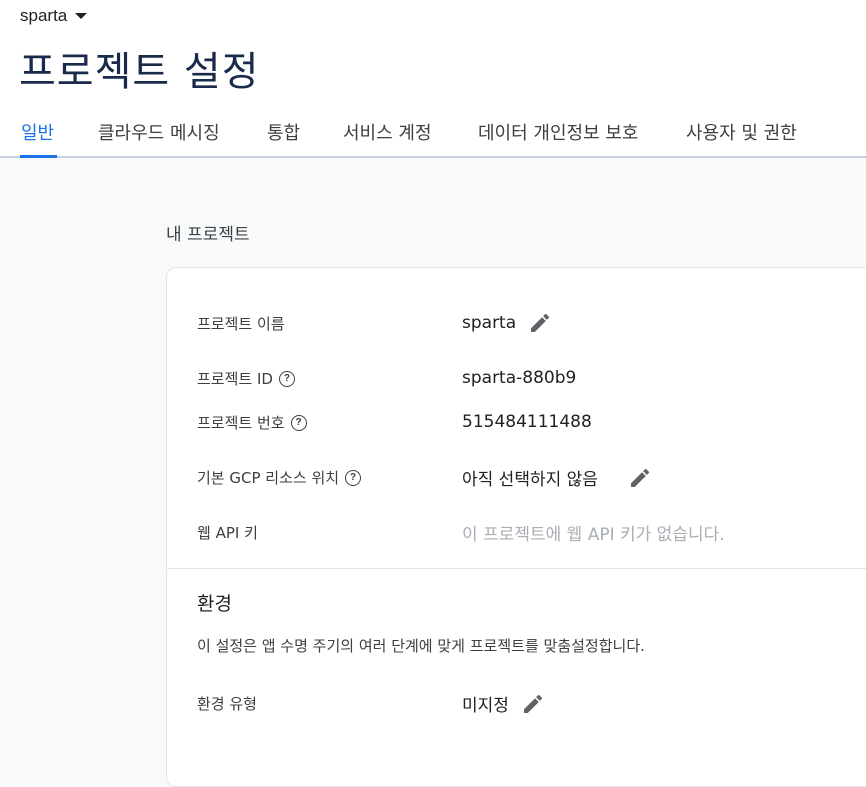 The height and width of the screenshot is (787, 866). Describe the element at coordinates (139, 72) in the screenshot. I see `page-title: 프로젝트 설정` at that location.